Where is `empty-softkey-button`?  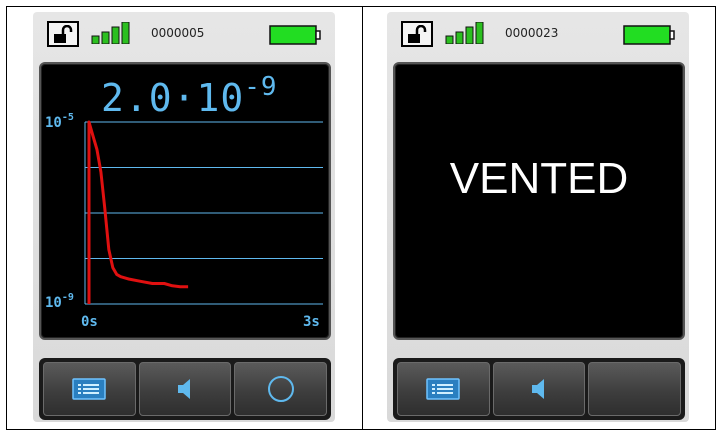 empty-softkey-button is located at coordinates (635, 389).